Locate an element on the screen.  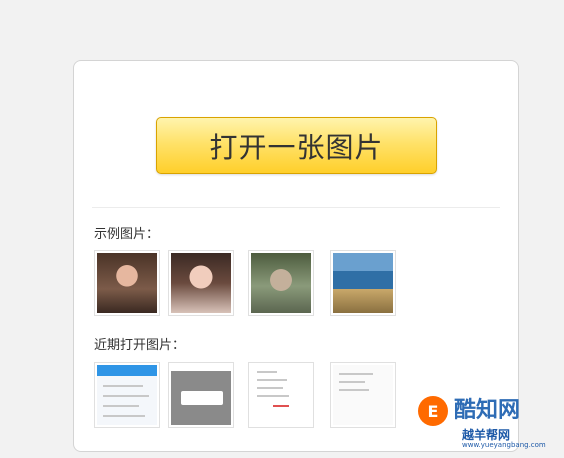
open-image-button: 打开一张图片 is located at coordinates (296, 145).